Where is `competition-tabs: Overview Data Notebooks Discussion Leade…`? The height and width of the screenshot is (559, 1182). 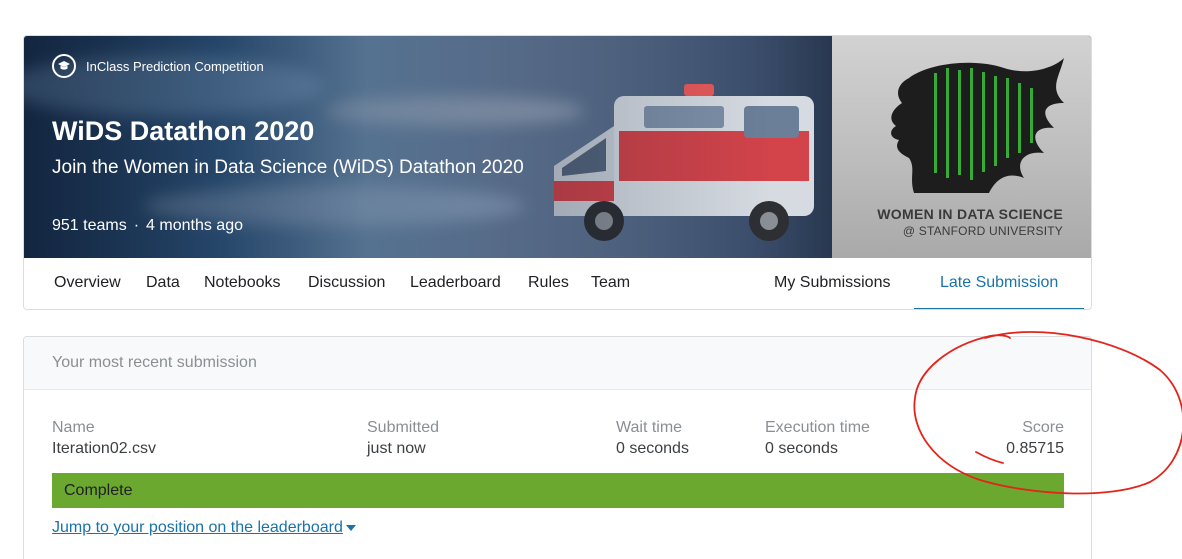 competition-tabs: Overview Data Notebooks Discussion Leade… is located at coordinates (557, 283).